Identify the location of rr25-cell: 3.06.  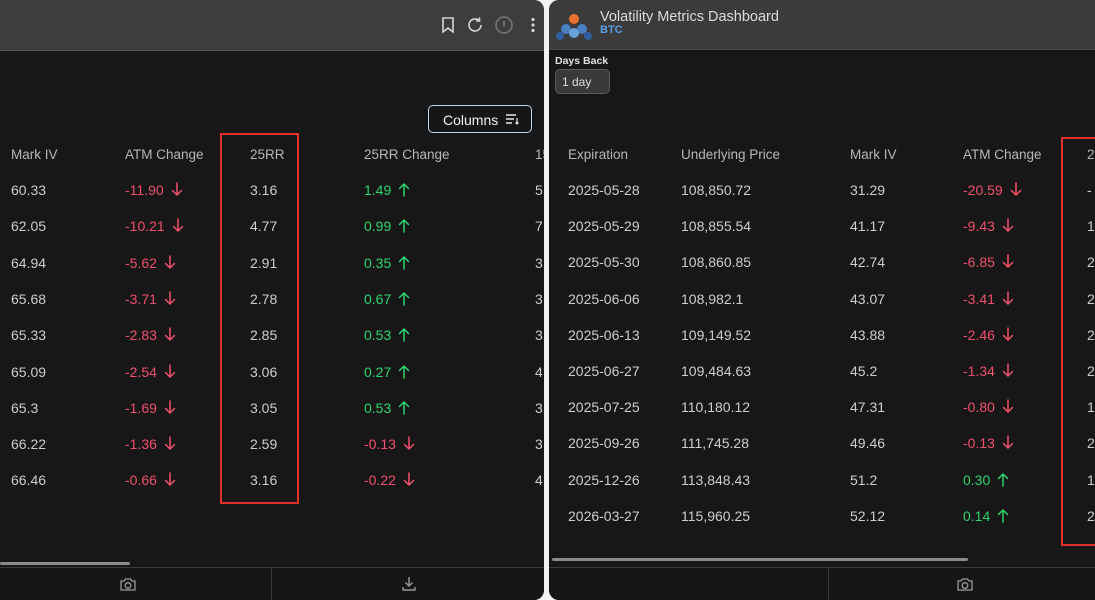
(264, 371).